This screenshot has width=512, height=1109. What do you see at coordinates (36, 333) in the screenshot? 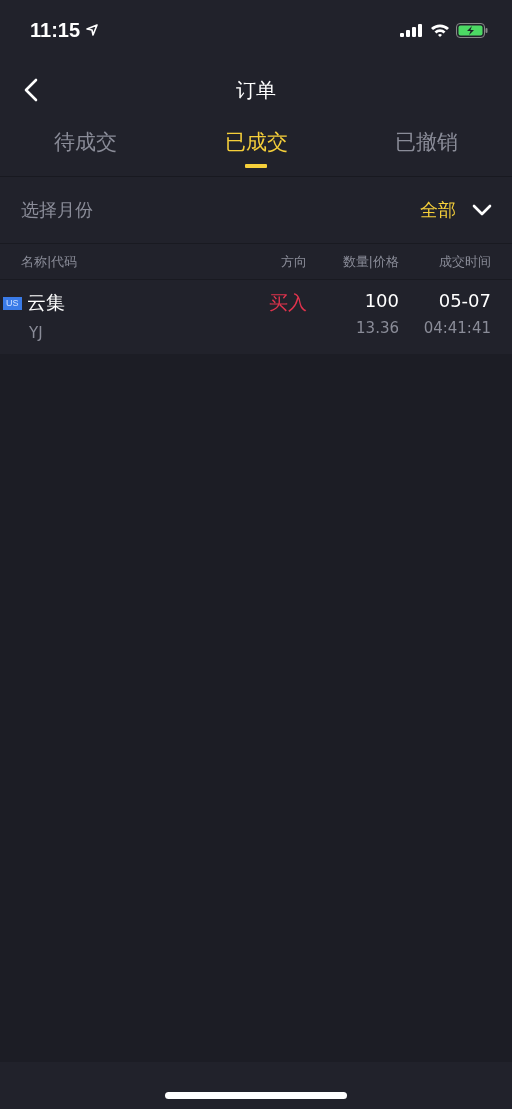
I see `stock-code: YJ` at bounding box center [36, 333].